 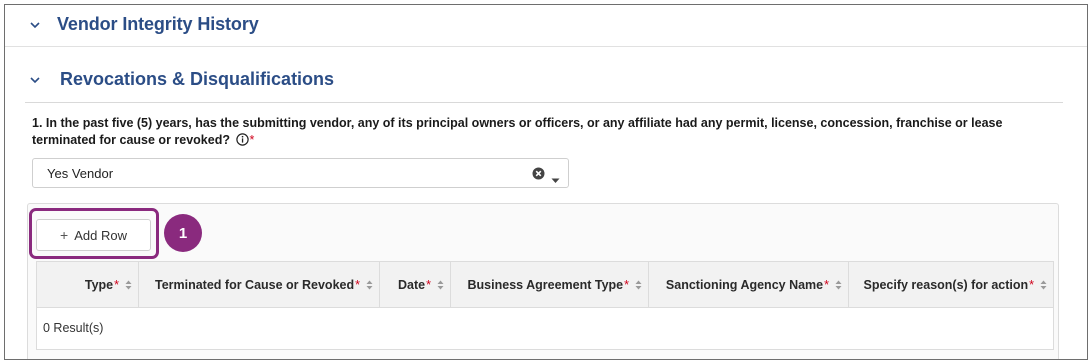 I want to click on section-header-revocations: Revocations & Disqualifications, so click(x=544, y=75).